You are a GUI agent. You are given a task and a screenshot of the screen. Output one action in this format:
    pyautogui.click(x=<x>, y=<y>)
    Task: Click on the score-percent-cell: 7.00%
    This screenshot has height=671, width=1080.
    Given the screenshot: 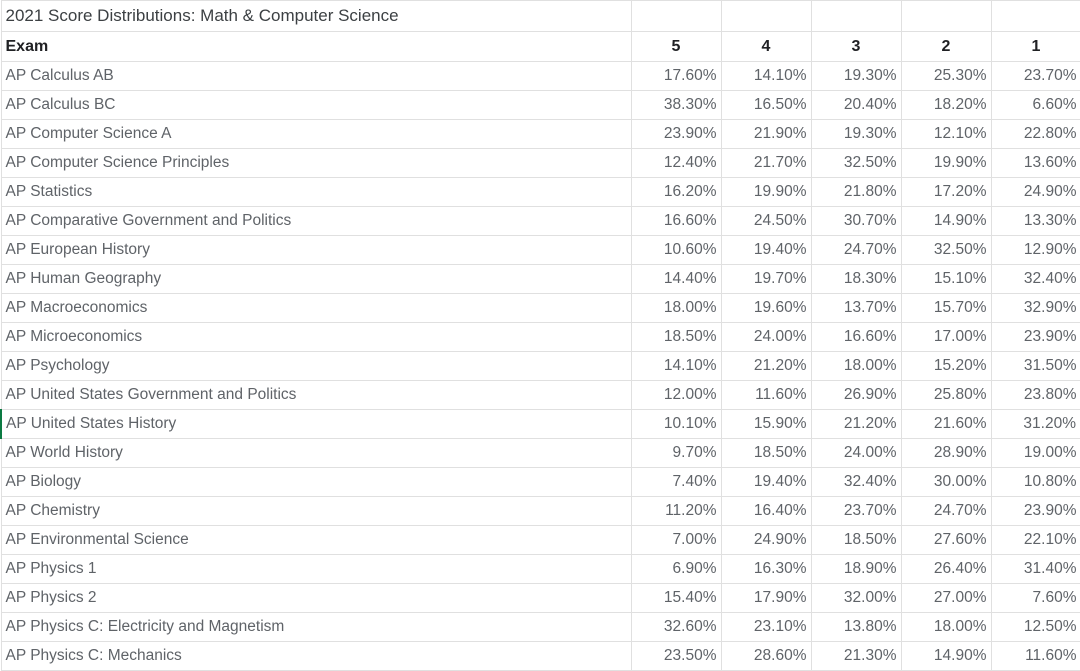 What is the action you would take?
    pyautogui.click(x=676, y=540)
    